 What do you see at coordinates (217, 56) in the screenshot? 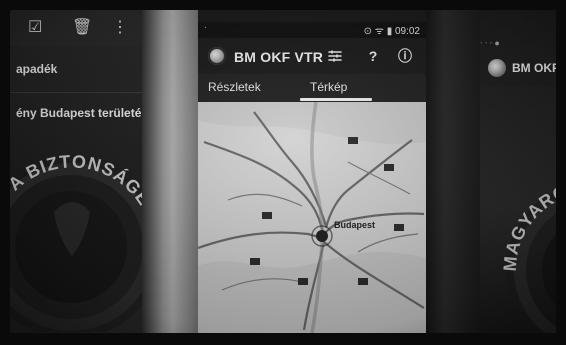
I see `app-logo` at bounding box center [217, 56].